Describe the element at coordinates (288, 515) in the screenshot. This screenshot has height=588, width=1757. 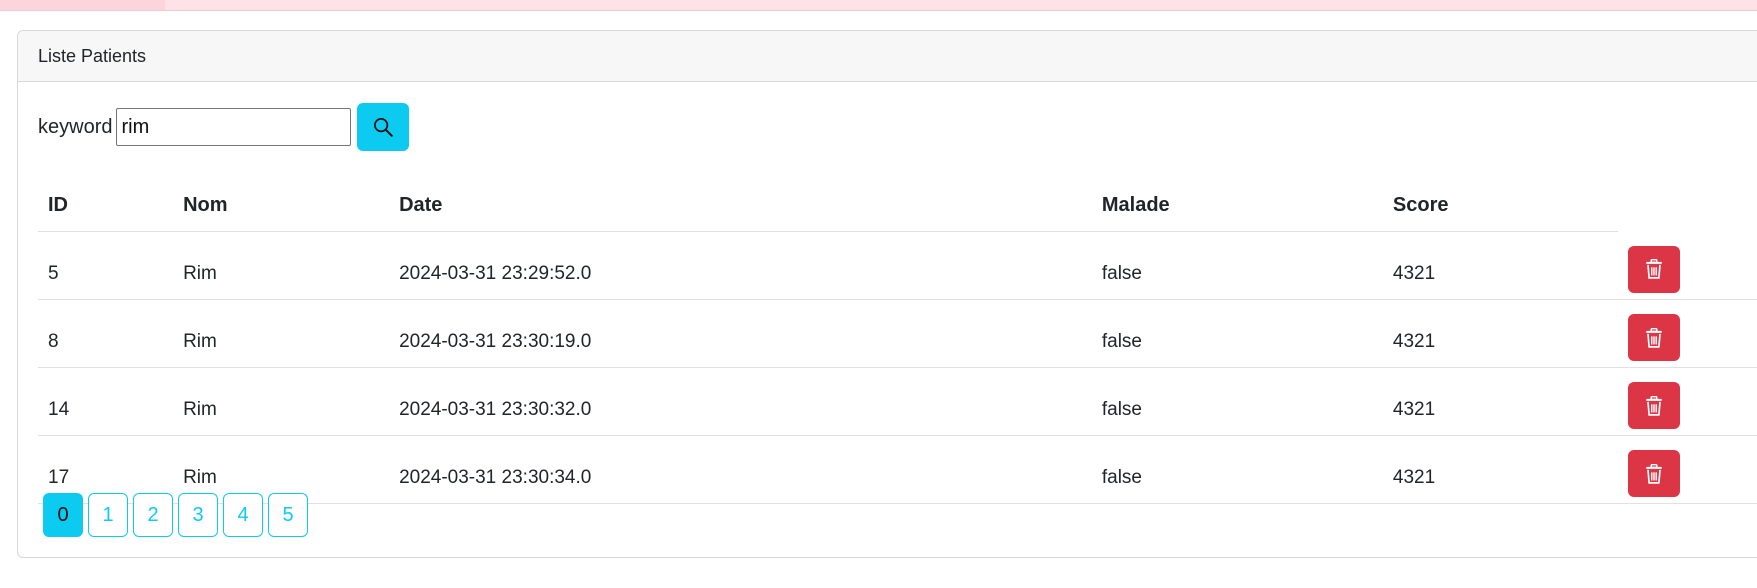
I see `page-button-5: 5` at that location.